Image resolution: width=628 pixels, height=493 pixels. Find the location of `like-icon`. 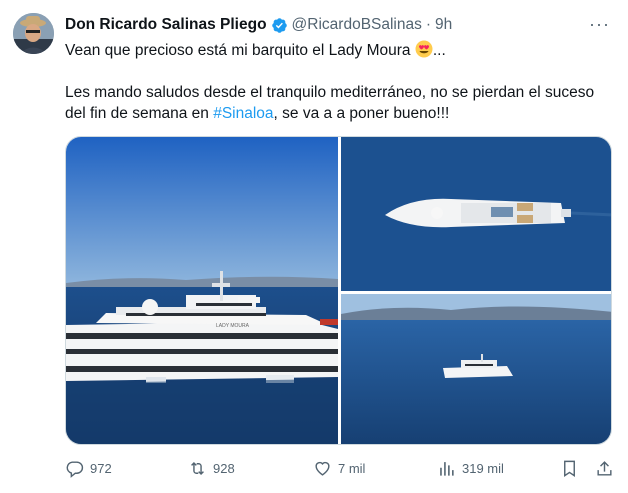

like-icon is located at coordinates (322, 468).